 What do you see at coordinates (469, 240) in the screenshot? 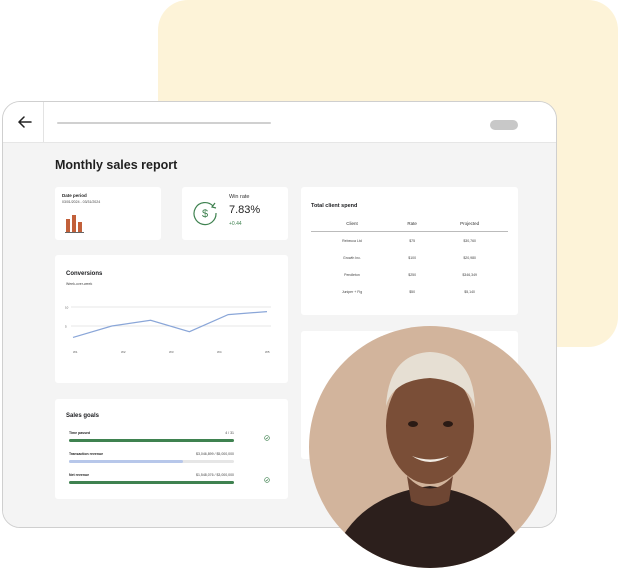
I see `table-cell: $30,760` at bounding box center [469, 240].